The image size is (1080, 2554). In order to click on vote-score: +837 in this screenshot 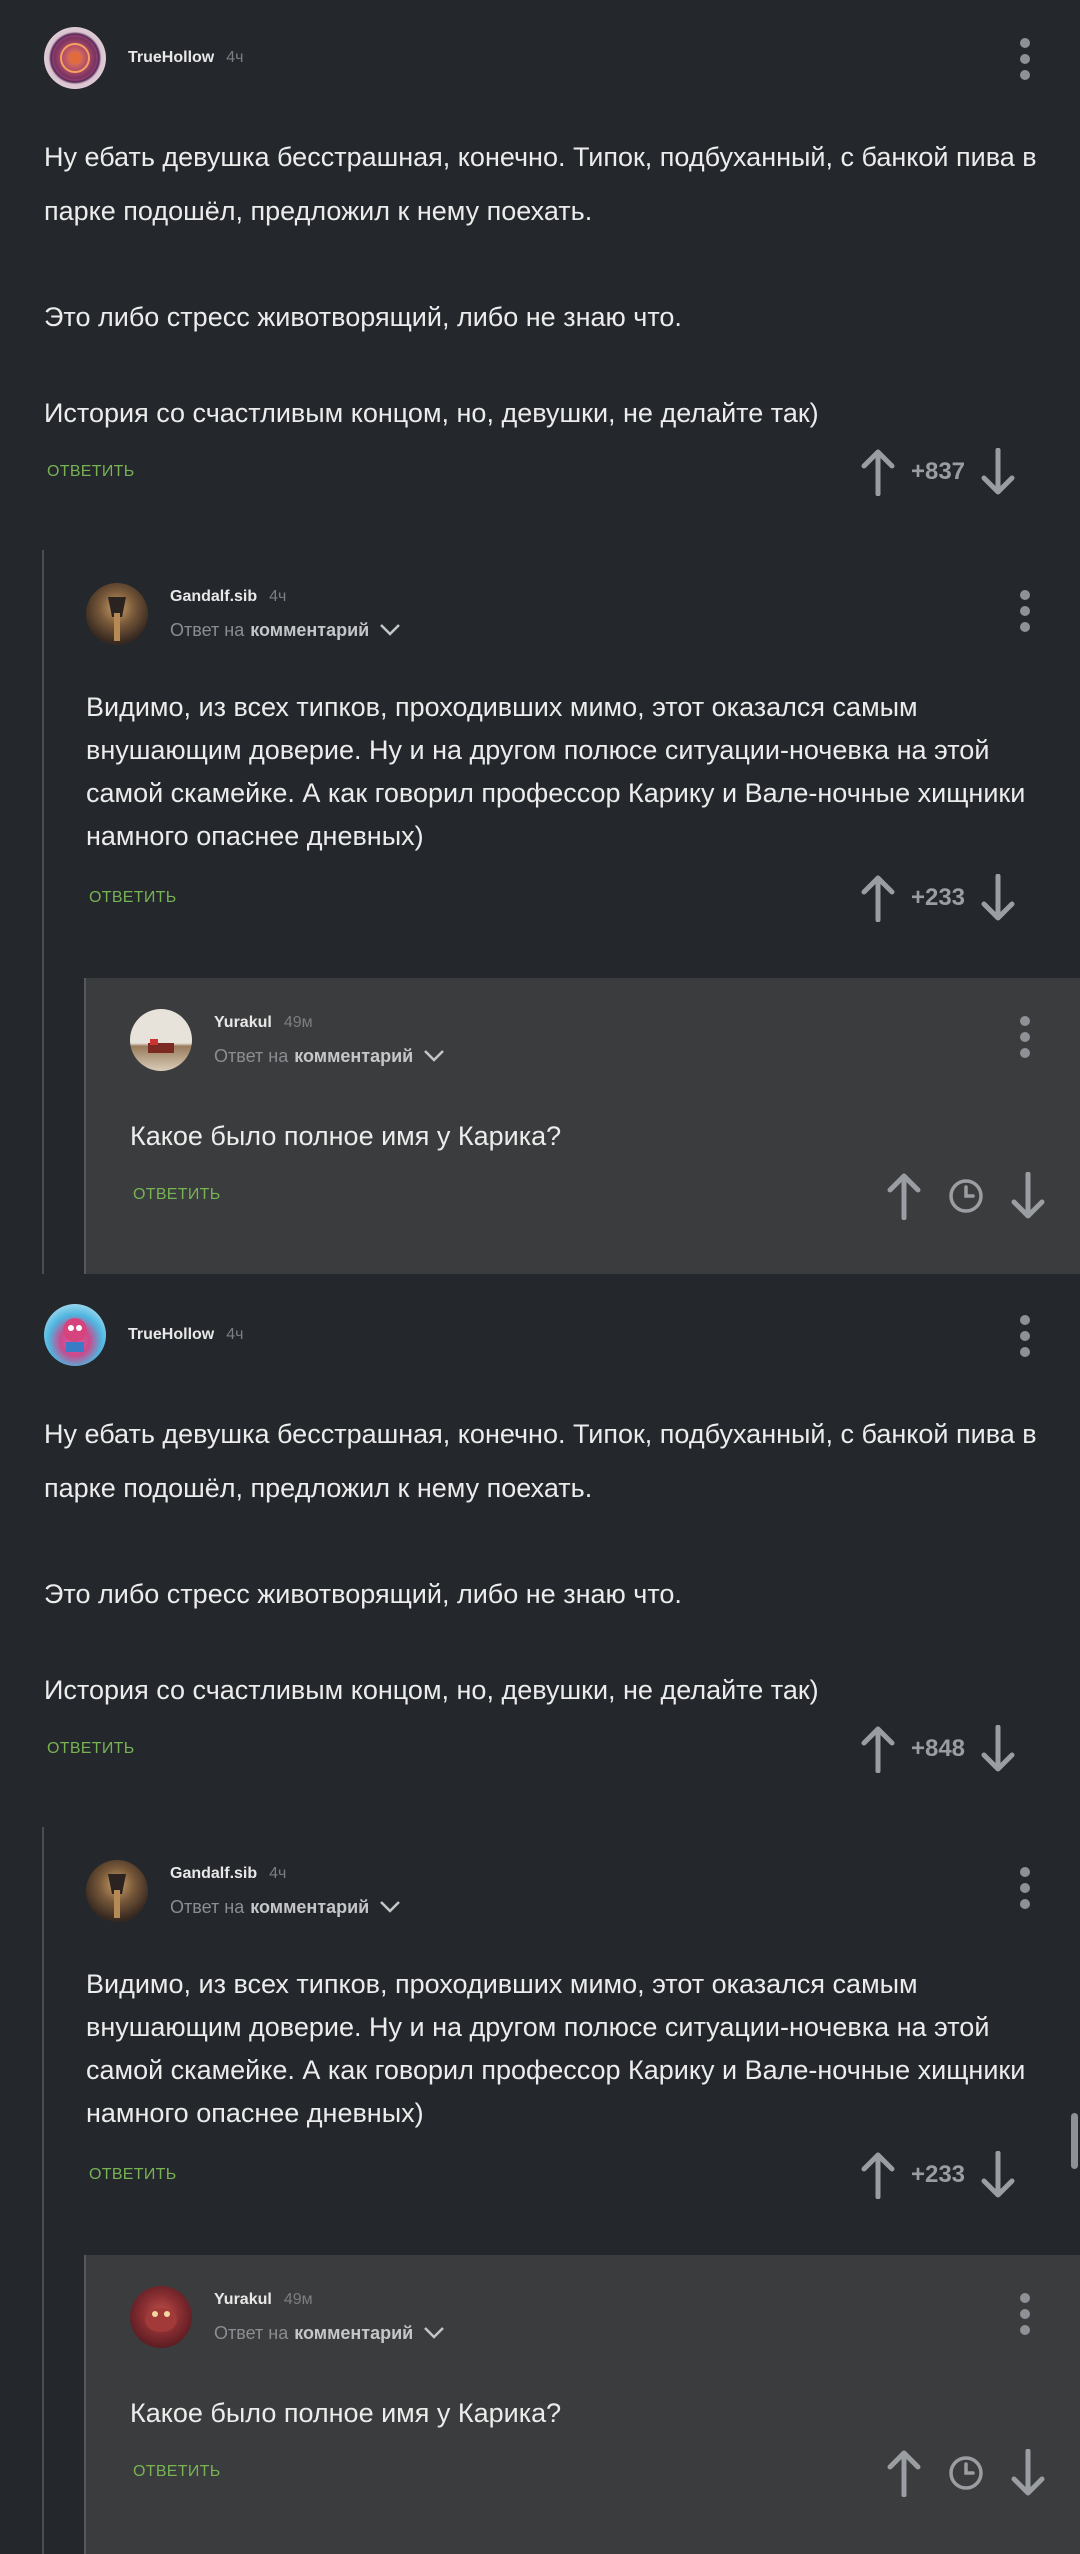, I will do `click(938, 471)`.